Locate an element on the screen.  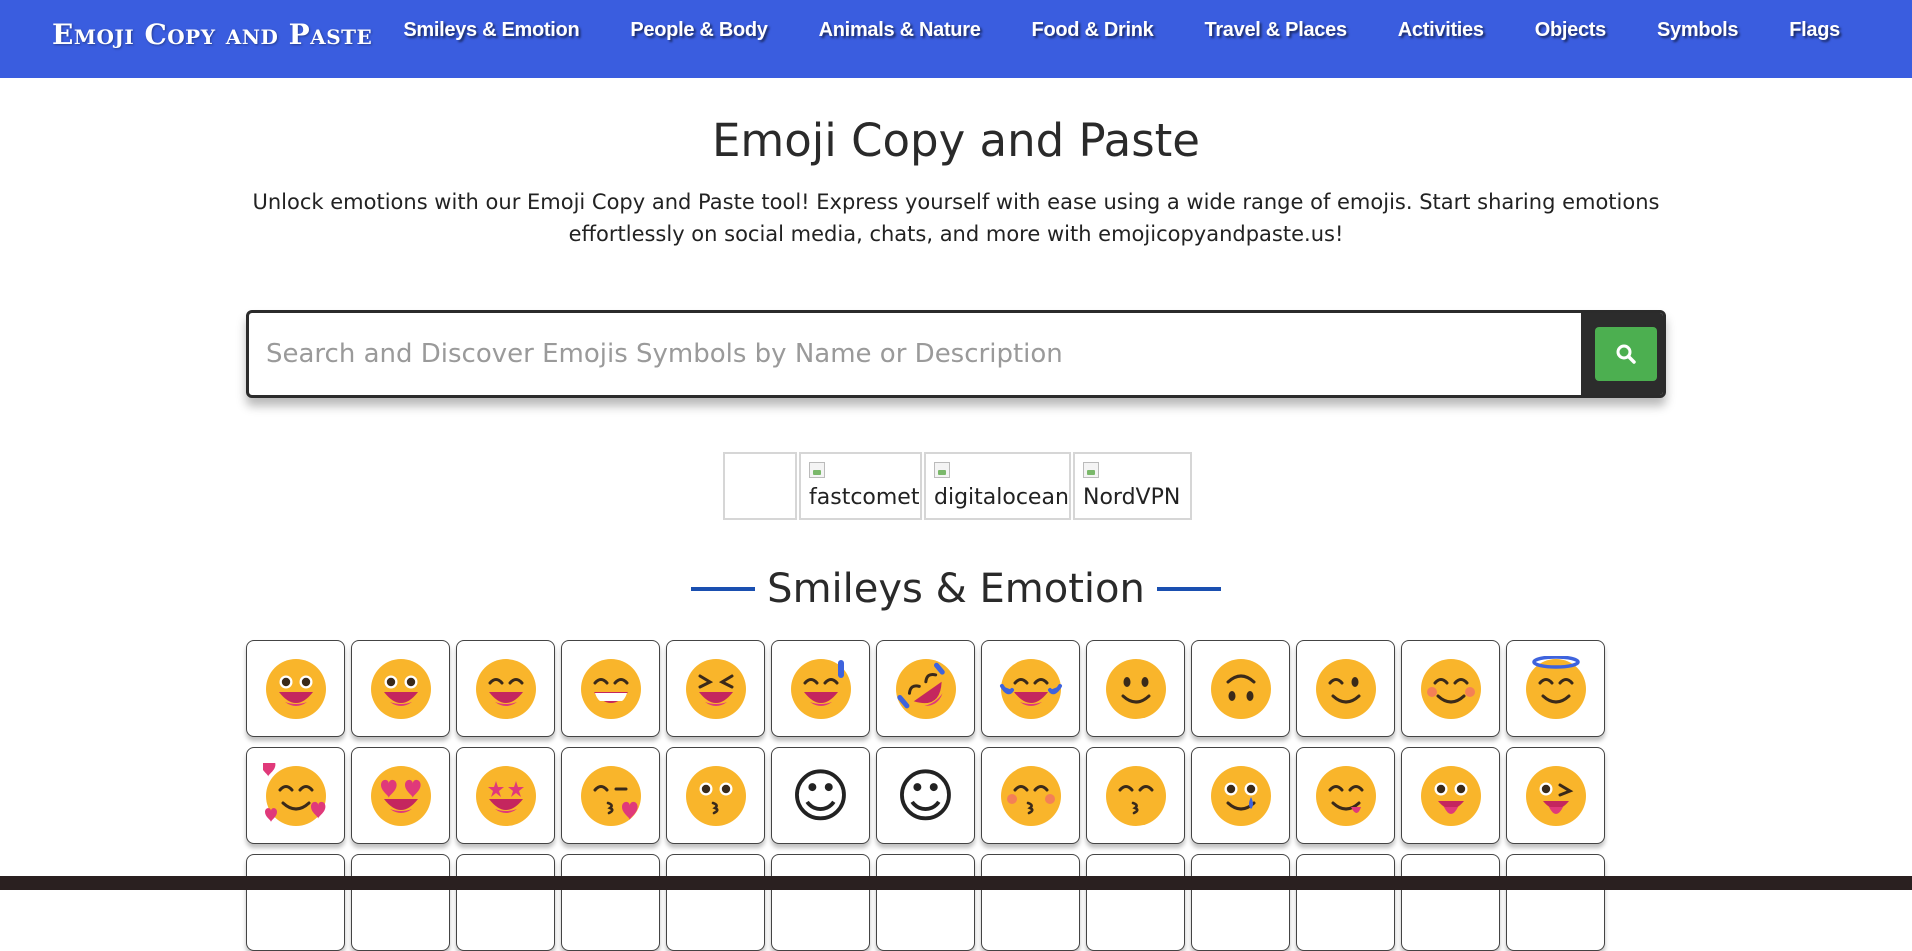
search-input is located at coordinates (915, 354).